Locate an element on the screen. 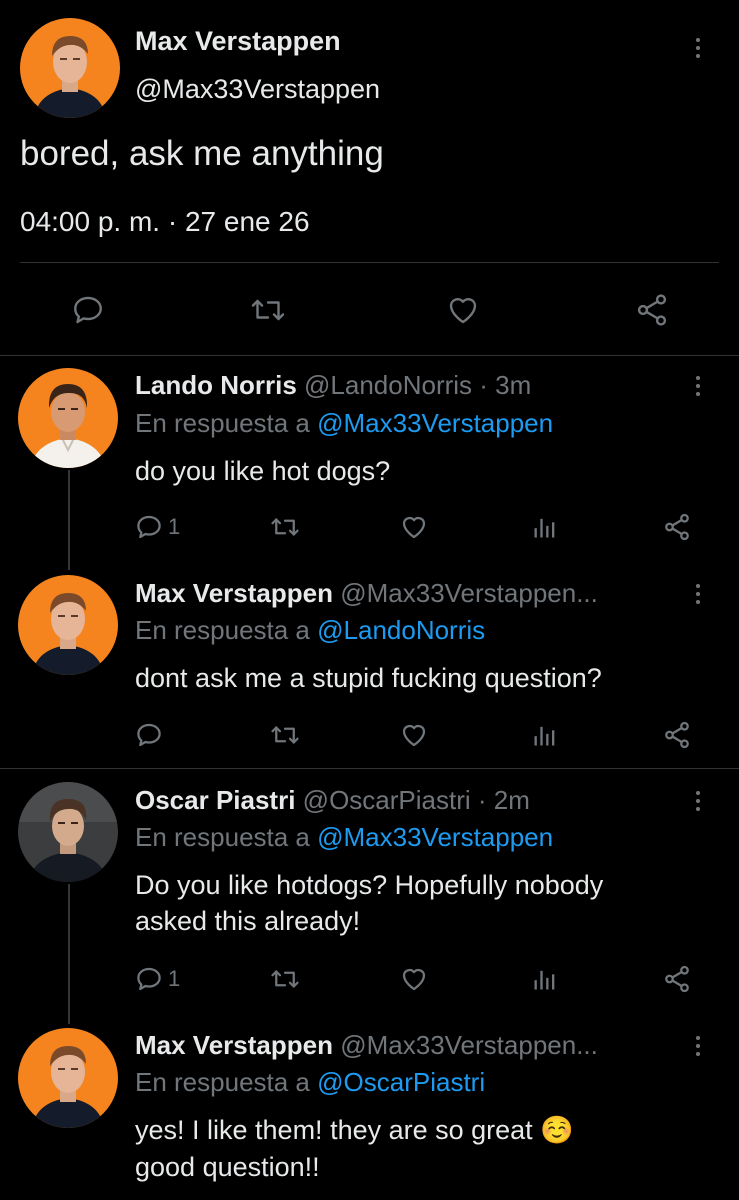 This screenshot has height=1200, width=739. avatar-oscar-piastri is located at coordinates (68, 832).